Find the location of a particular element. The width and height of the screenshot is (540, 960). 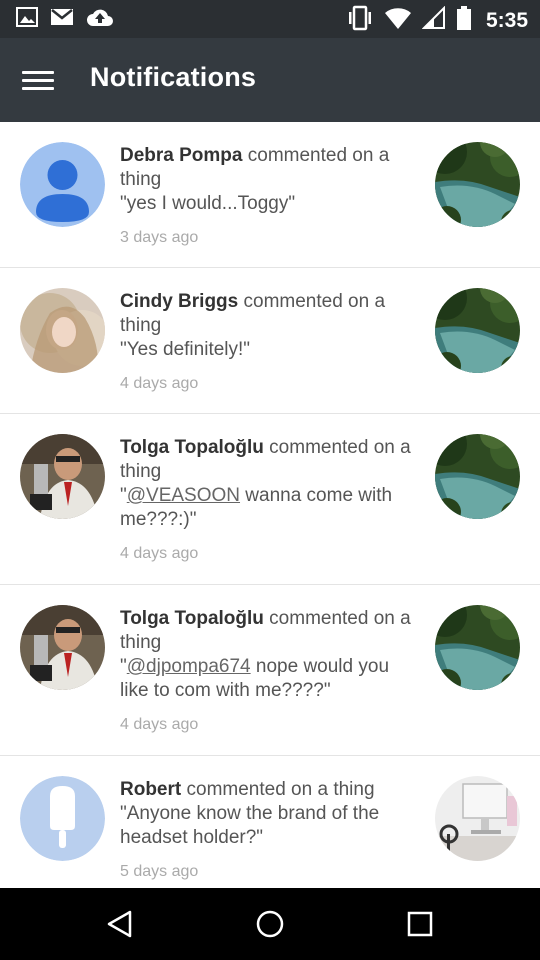

blonde-woman-avatar is located at coordinates (62, 330).